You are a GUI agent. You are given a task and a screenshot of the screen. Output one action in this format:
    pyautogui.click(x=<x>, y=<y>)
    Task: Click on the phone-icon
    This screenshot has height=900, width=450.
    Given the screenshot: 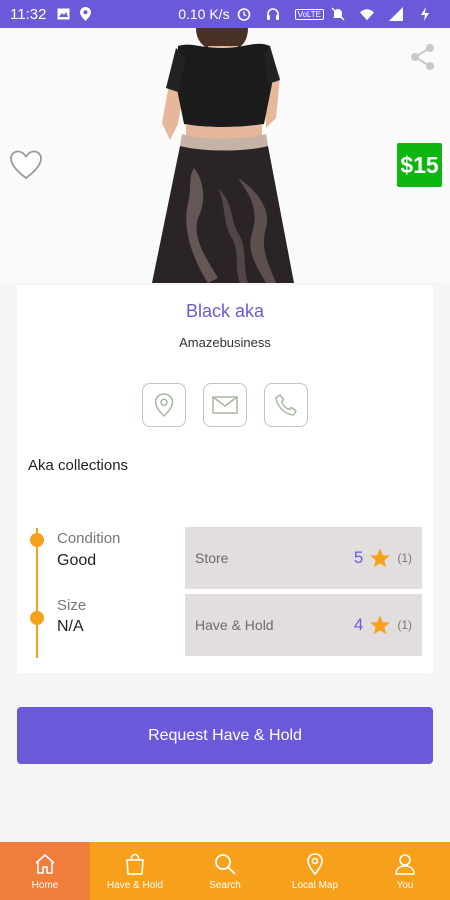 What is the action you would take?
    pyautogui.click(x=286, y=405)
    